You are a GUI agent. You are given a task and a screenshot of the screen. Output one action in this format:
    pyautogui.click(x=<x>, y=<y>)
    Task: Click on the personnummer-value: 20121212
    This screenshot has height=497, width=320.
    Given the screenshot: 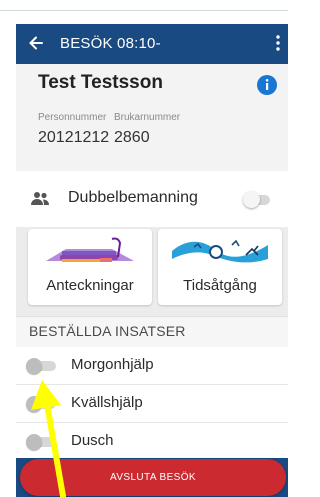 What is the action you would take?
    pyautogui.click(x=74, y=137)
    